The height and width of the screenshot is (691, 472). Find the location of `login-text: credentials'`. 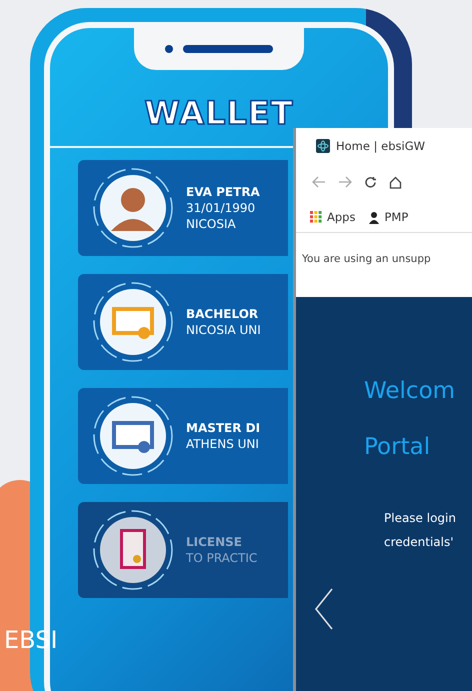

login-text: credentials' is located at coordinates (419, 542).